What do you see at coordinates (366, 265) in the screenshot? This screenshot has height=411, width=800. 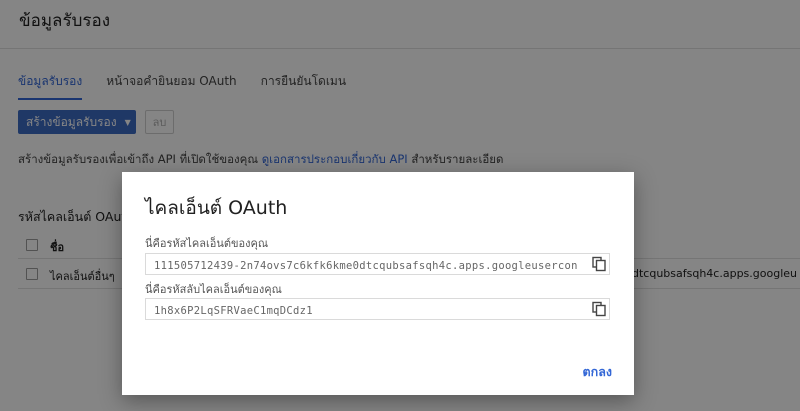 I see `client-id-input` at bounding box center [366, 265].